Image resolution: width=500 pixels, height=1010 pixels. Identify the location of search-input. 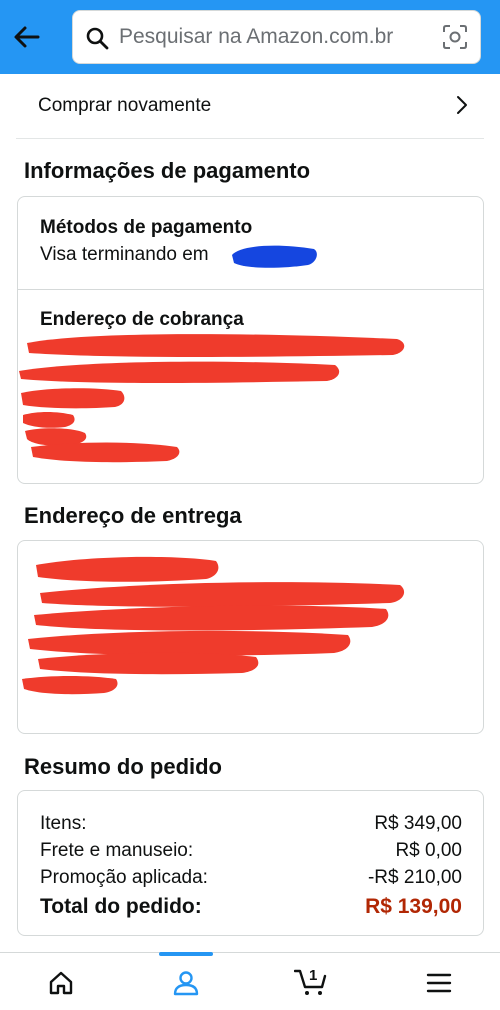
(274, 37).